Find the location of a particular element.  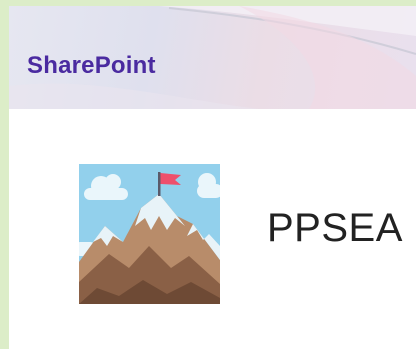

mountain-flag-icon is located at coordinates (148, 234).